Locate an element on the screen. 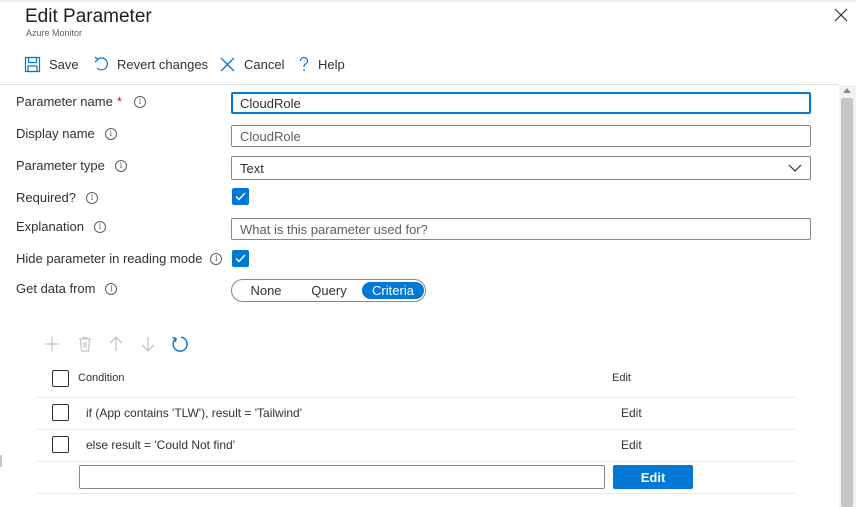 The image size is (856, 507). explanation-label: Explanation is located at coordinates (50, 226).